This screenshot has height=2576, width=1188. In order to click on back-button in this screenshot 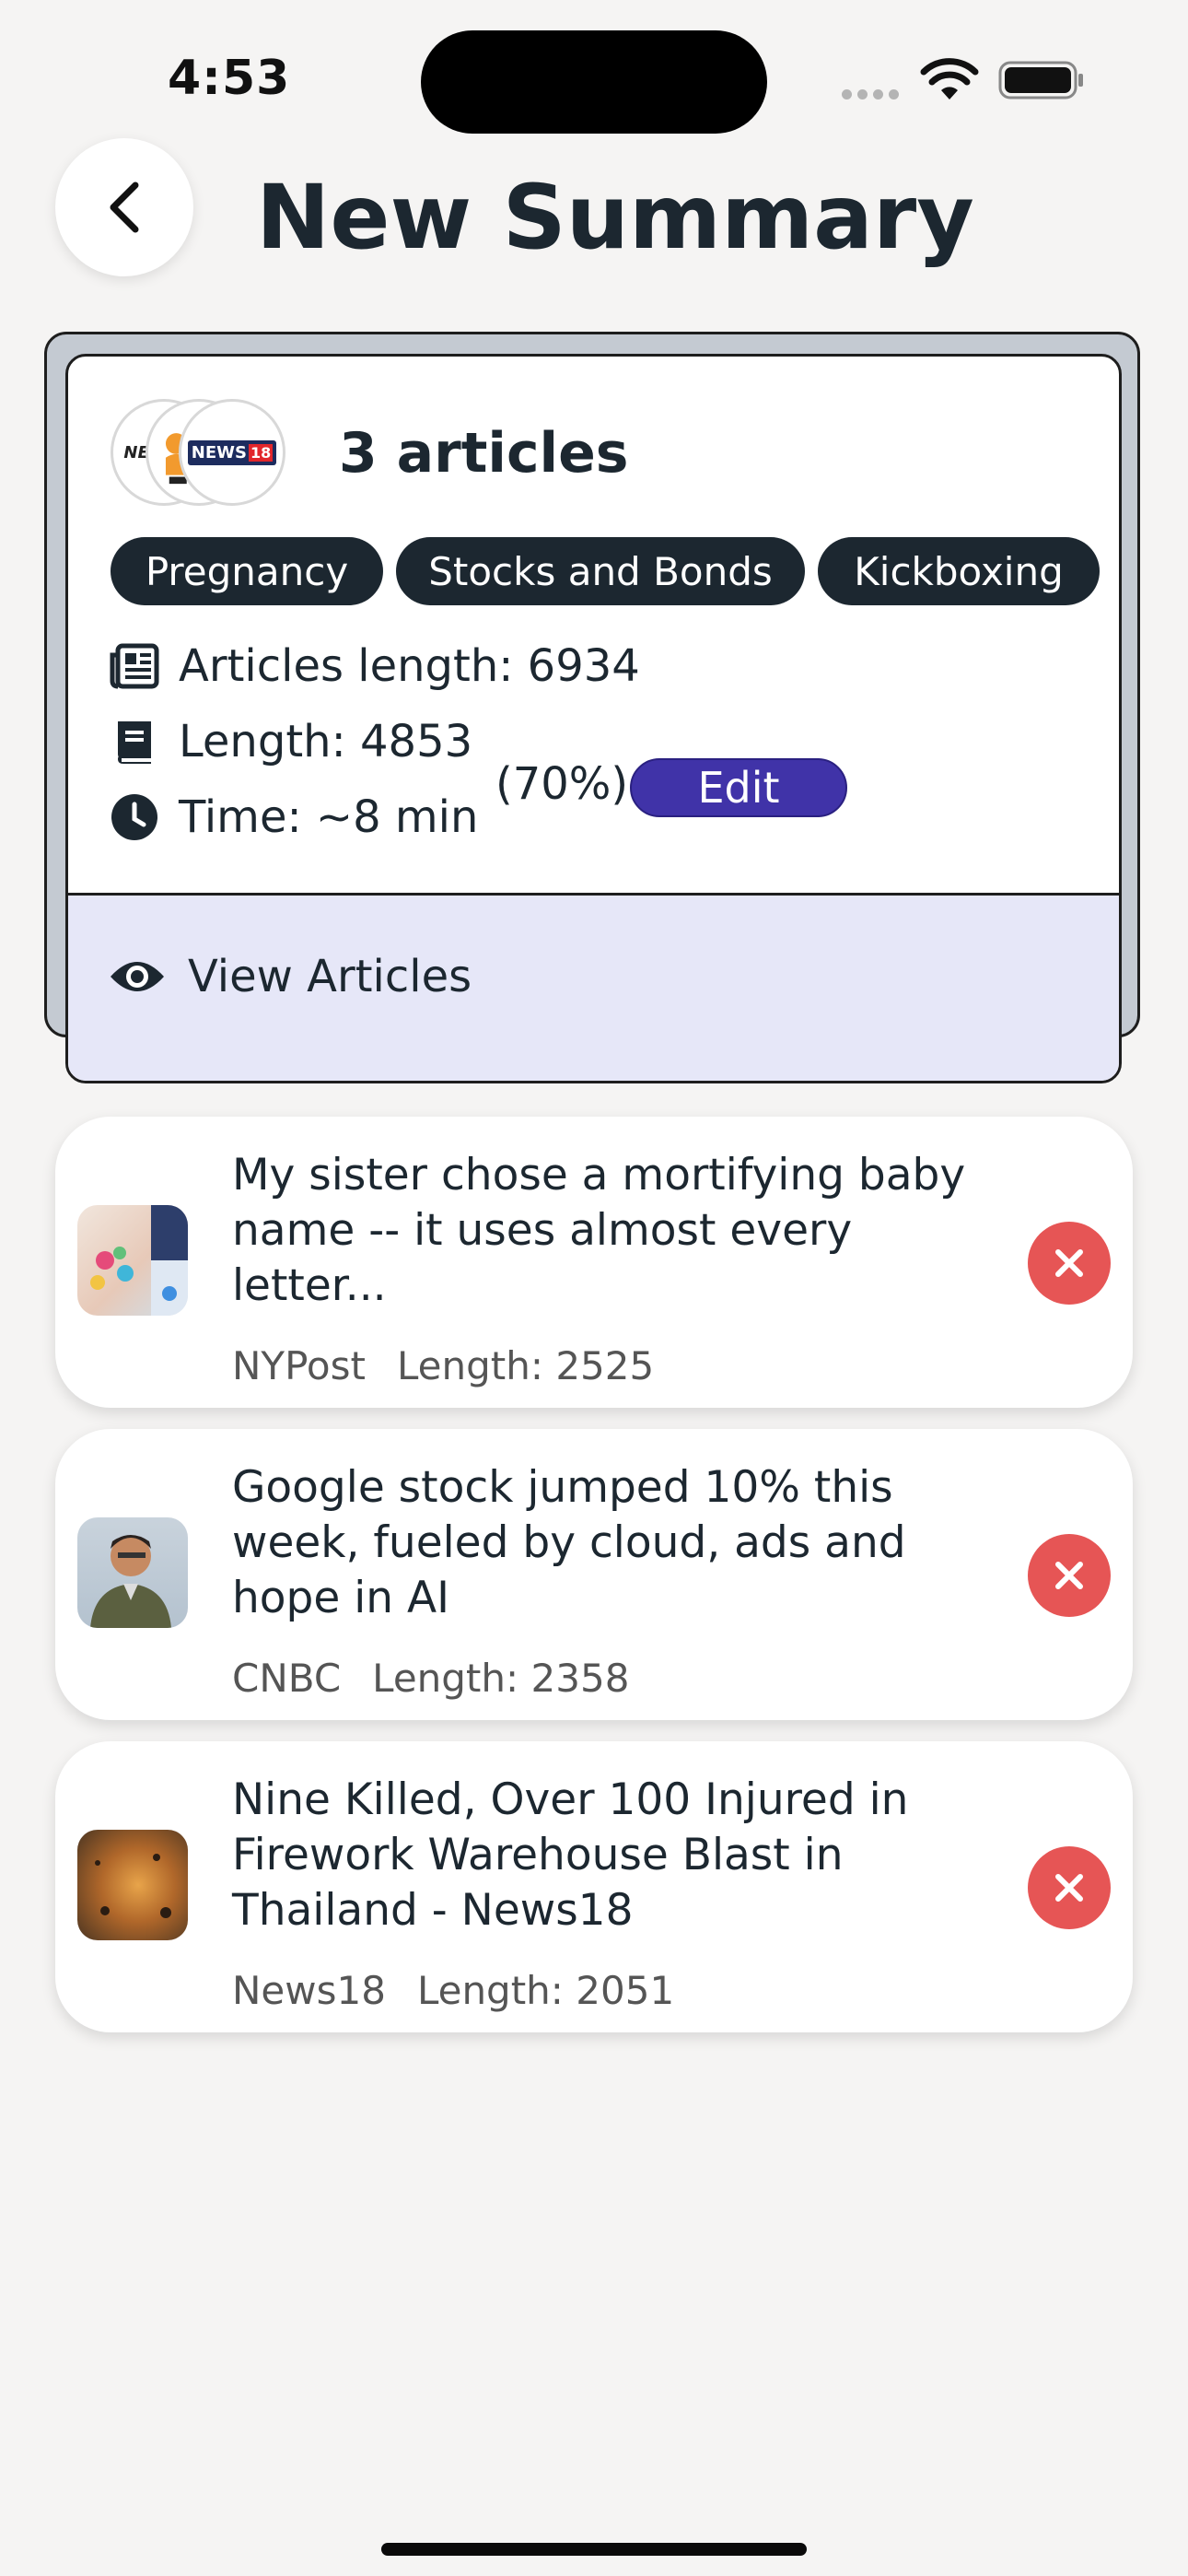, I will do `click(124, 207)`.